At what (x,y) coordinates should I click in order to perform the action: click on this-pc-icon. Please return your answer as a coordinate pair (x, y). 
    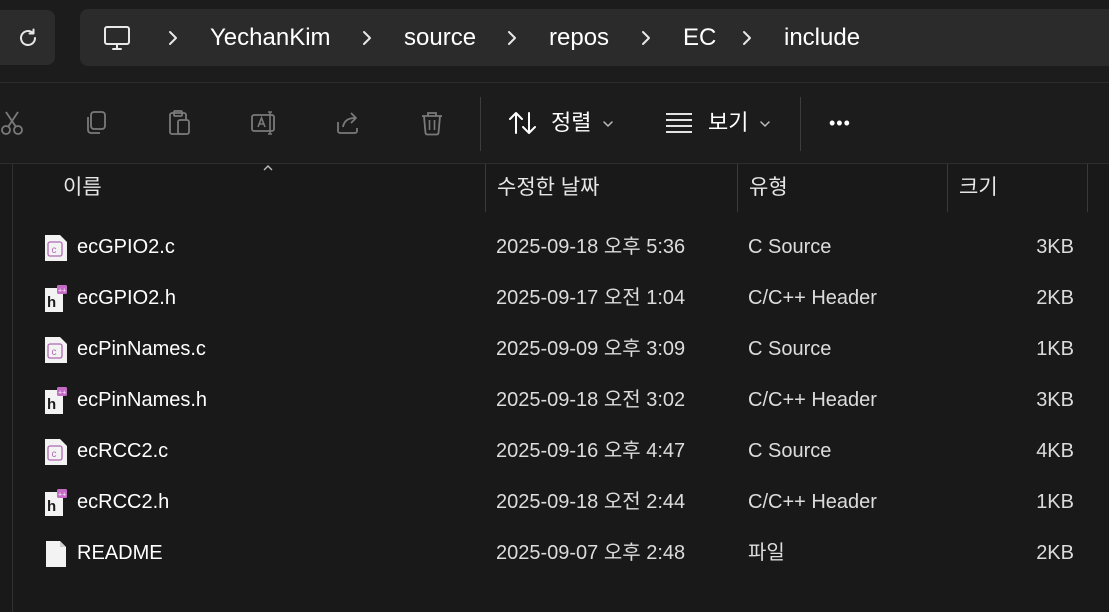
    Looking at the image, I should click on (117, 38).